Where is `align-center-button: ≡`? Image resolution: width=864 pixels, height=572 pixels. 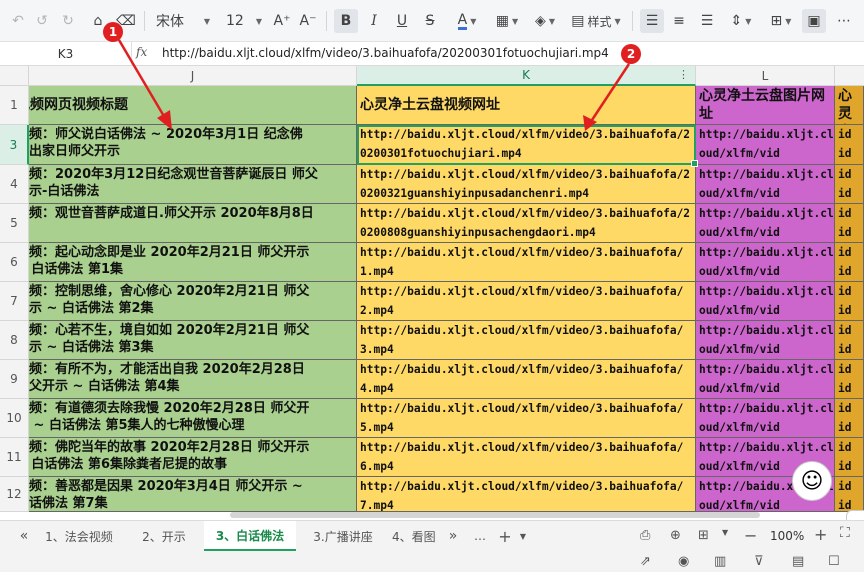
align-center-button: ≡ is located at coordinates (679, 21).